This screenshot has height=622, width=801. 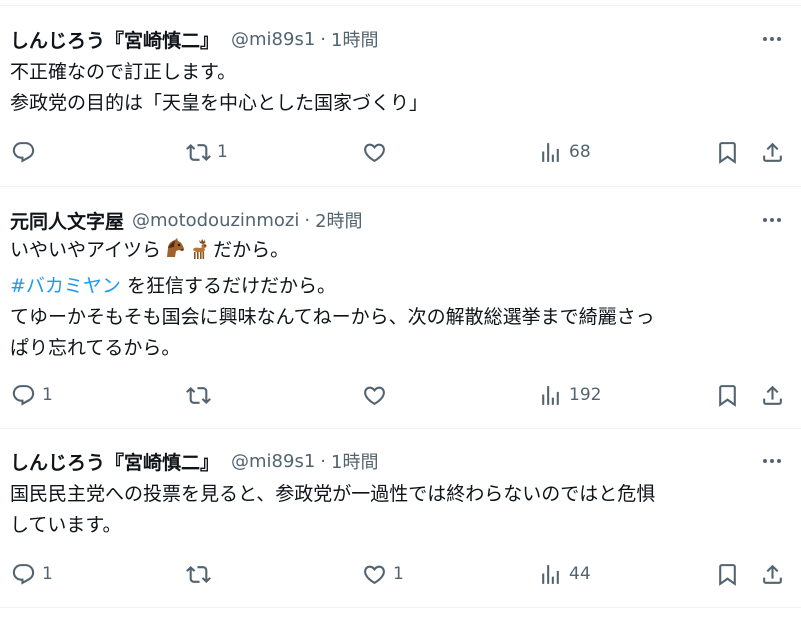 I want to click on reply-button, so click(x=26, y=152).